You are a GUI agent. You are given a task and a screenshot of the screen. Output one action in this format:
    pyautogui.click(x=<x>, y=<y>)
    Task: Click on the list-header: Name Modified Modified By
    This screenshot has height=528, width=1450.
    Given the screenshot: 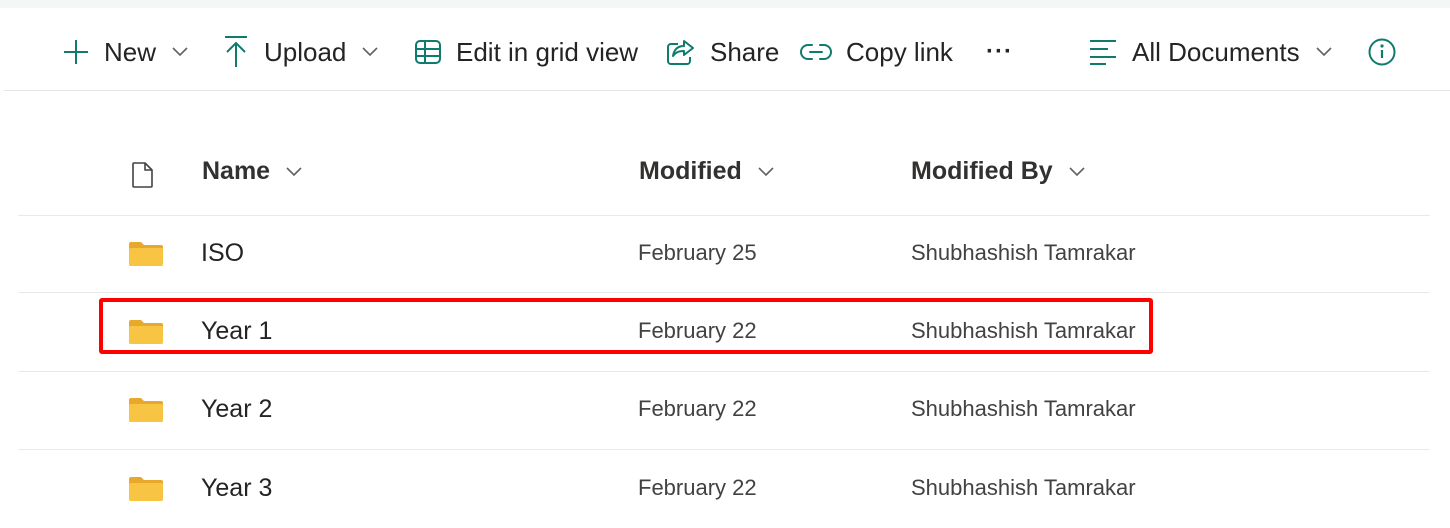 What is the action you would take?
    pyautogui.click(x=724, y=175)
    